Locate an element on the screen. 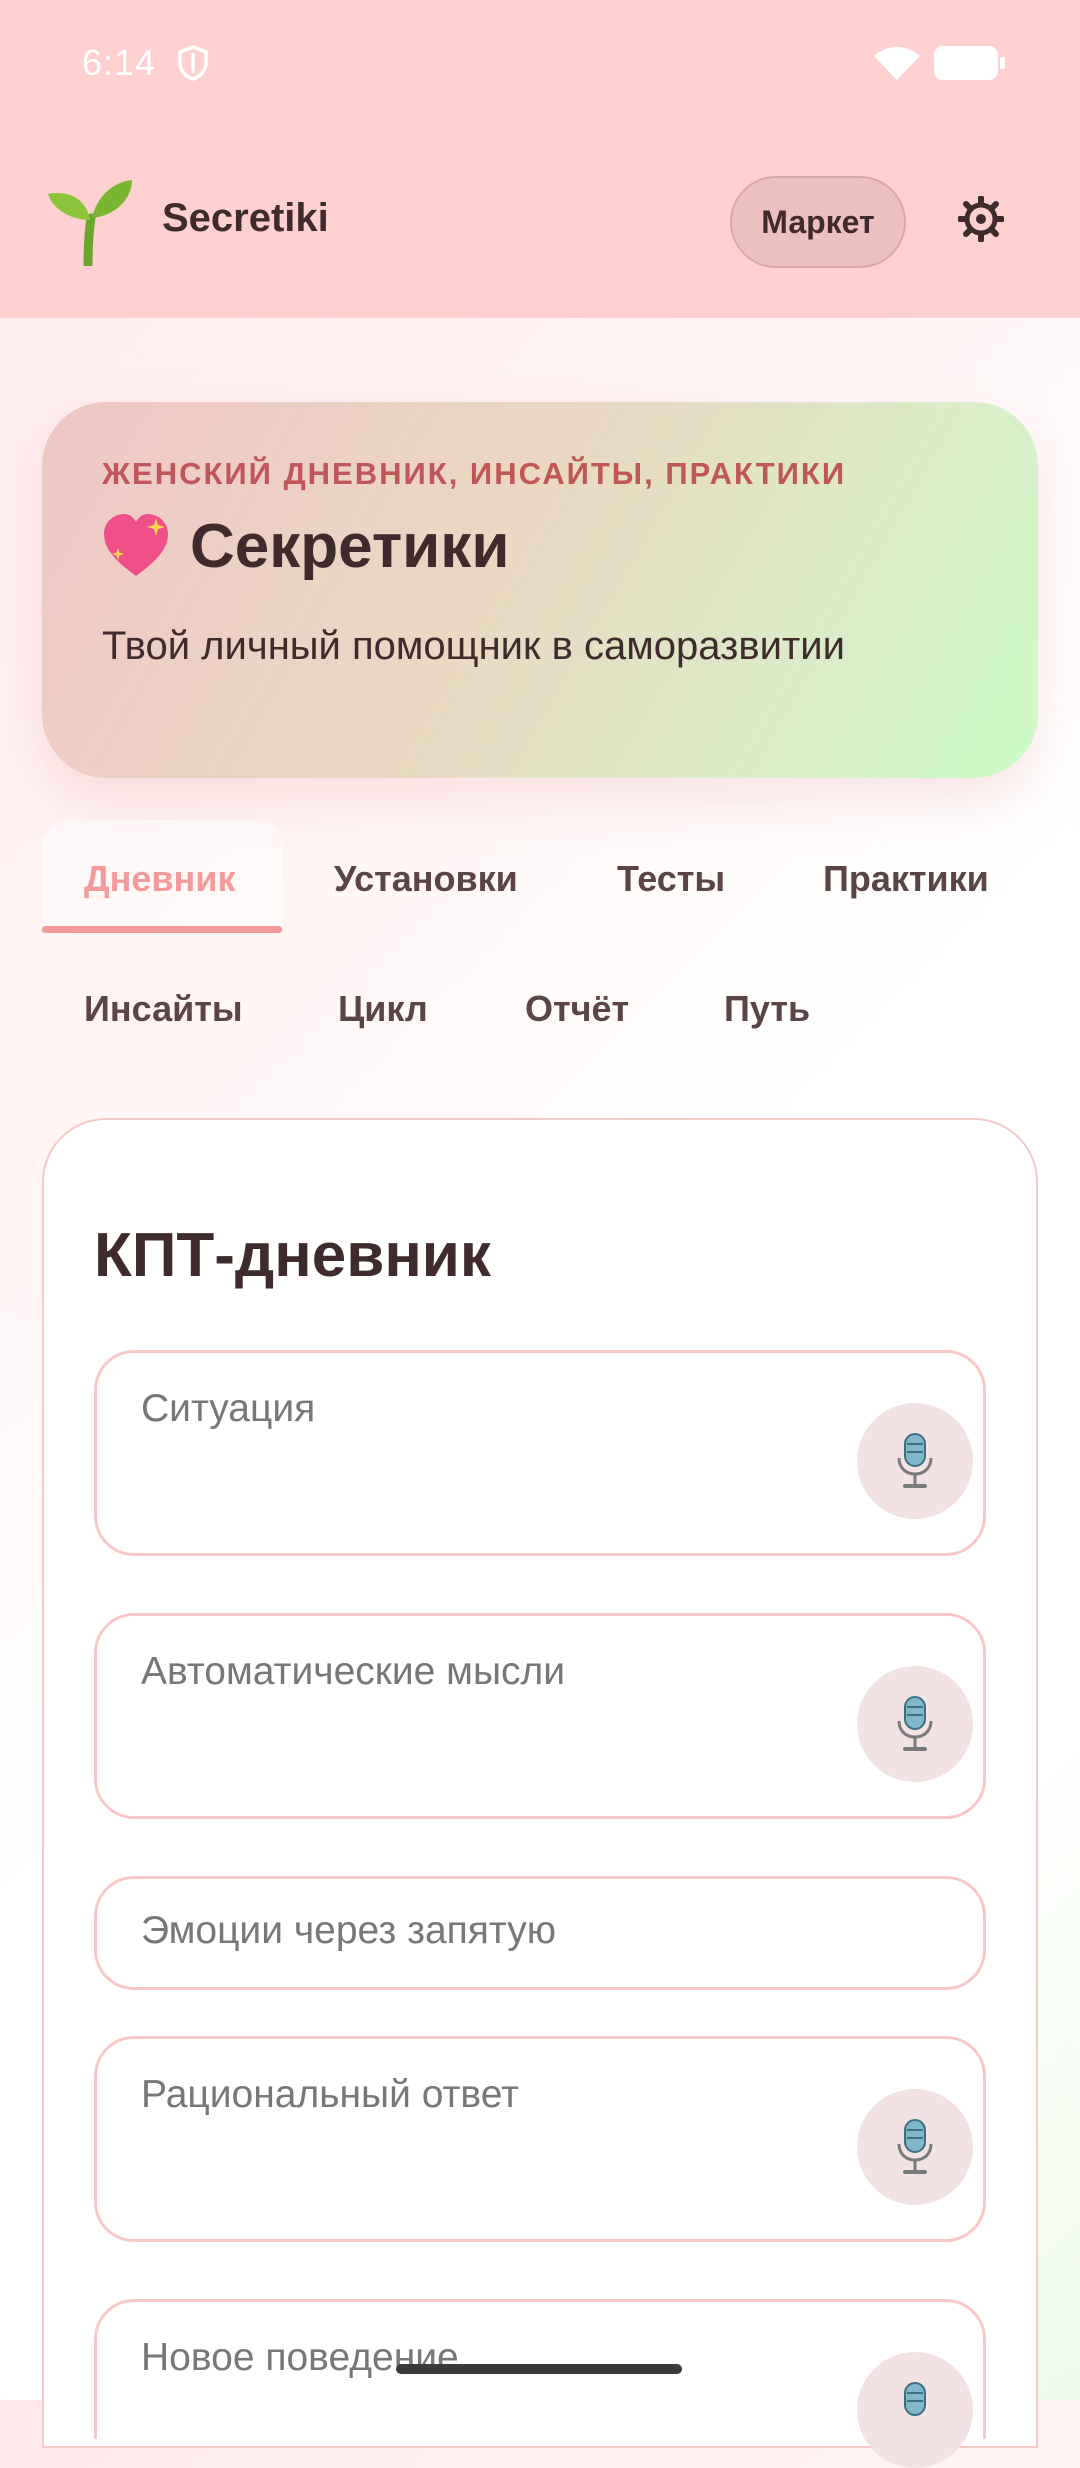 The width and height of the screenshot is (1080, 2468). new-behavior-mic-button is located at coordinates (915, 2410).